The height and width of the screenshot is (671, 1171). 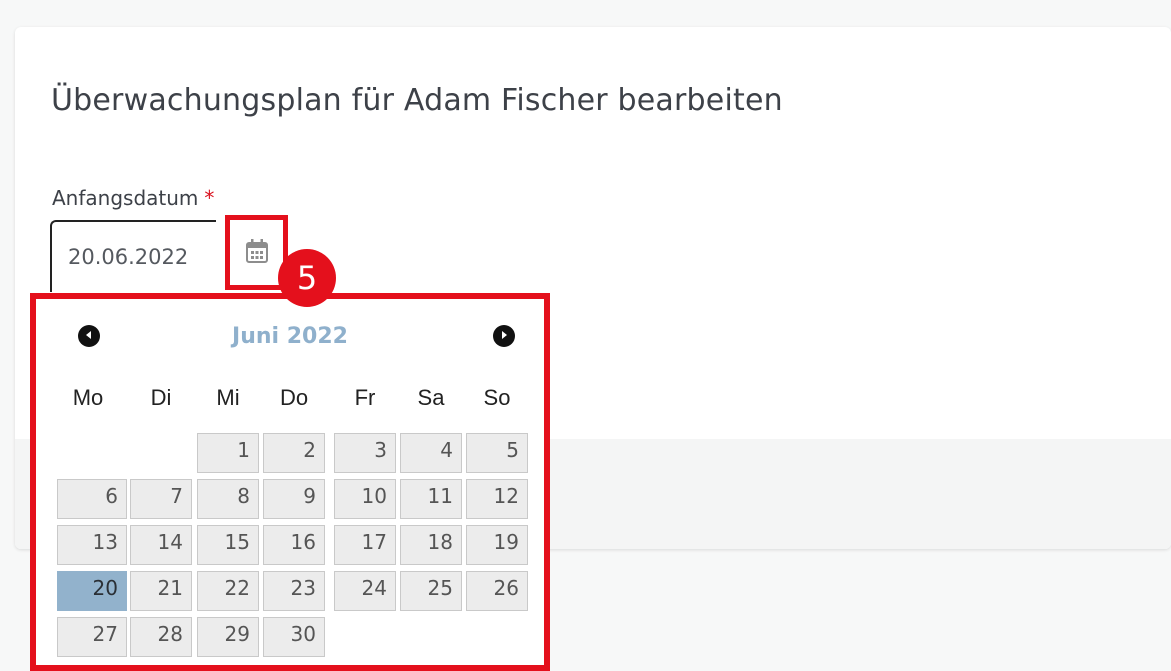 What do you see at coordinates (257, 253) in the screenshot?
I see `calendar-icon` at bounding box center [257, 253].